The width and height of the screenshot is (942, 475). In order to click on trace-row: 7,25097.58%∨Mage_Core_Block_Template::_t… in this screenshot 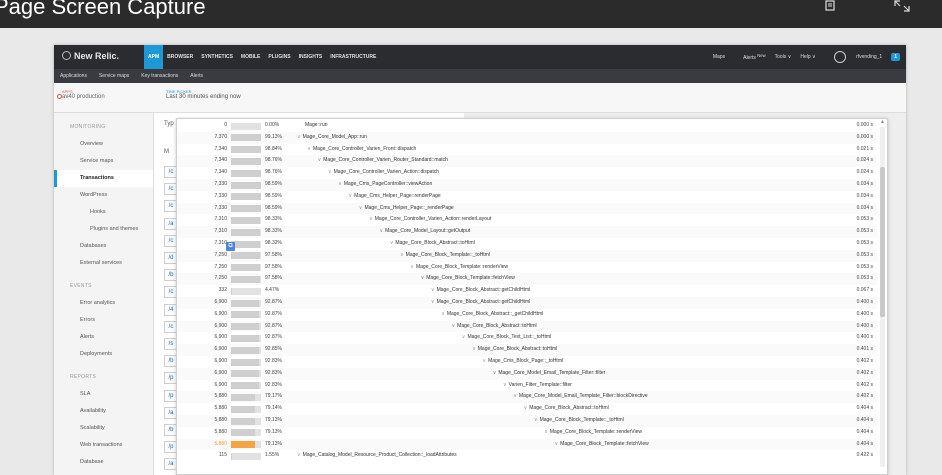, I will do `click(527, 256)`.